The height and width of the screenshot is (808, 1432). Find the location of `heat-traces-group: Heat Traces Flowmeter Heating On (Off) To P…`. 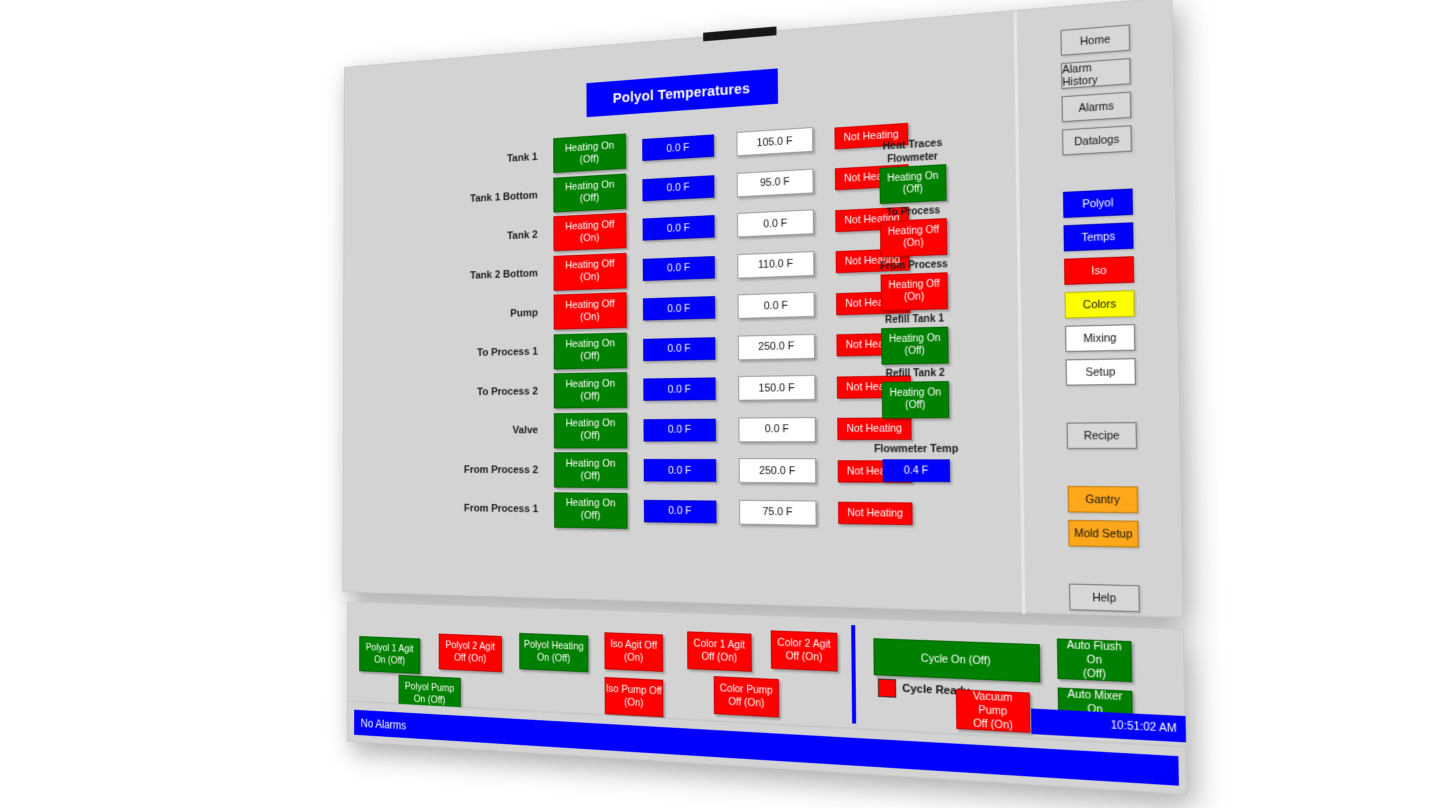

heat-traces-group: Heat Traces Flowmeter Heating On (Off) To P… is located at coordinates (915, 309).